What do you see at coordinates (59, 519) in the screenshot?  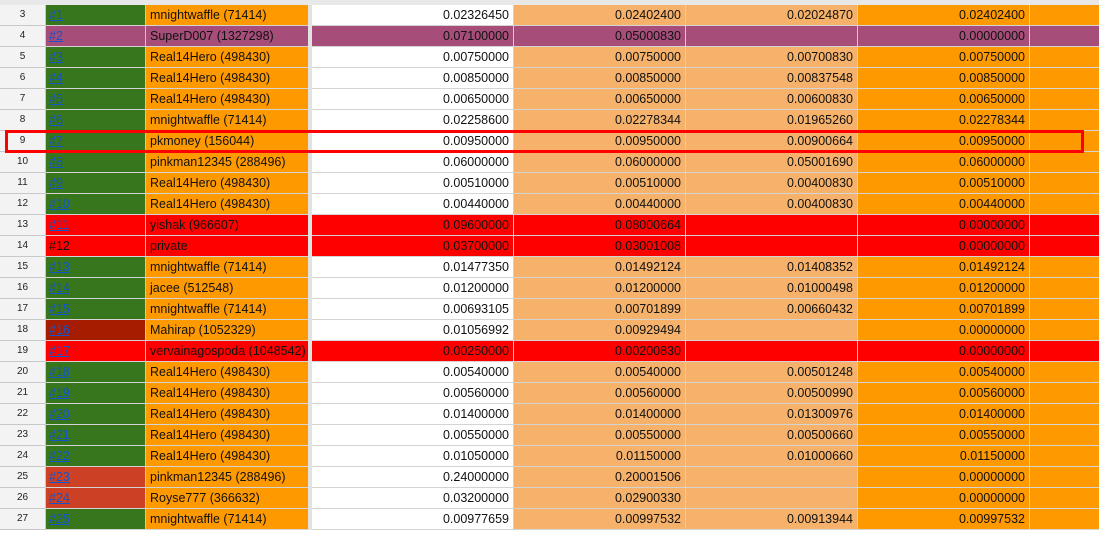 I see `entry-id-link: #25` at bounding box center [59, 519].